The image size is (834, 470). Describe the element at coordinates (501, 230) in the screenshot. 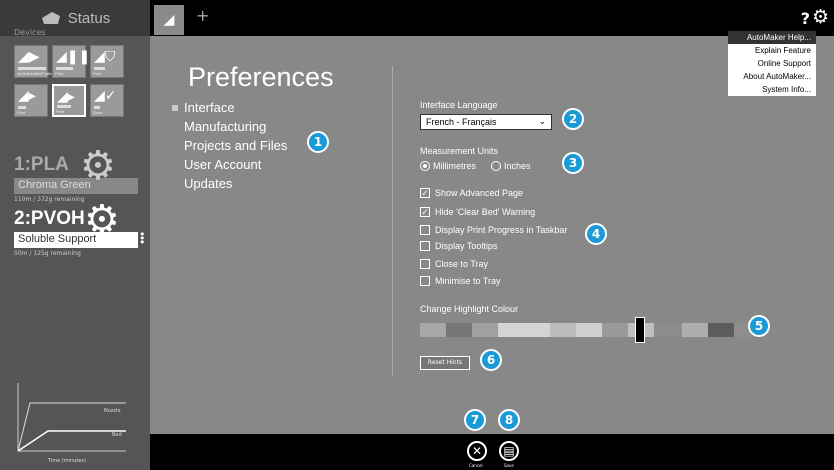

I see `checkbox-label: Display Print Progress in Taskbar` at that location.